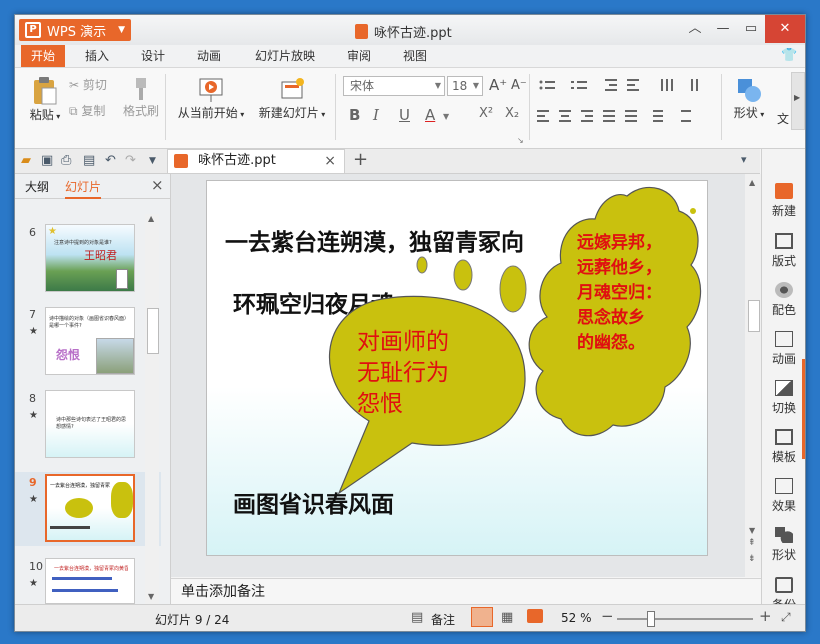 The image size is (820, 644). I want to click on line-spacing-icon, so click(658, 116).